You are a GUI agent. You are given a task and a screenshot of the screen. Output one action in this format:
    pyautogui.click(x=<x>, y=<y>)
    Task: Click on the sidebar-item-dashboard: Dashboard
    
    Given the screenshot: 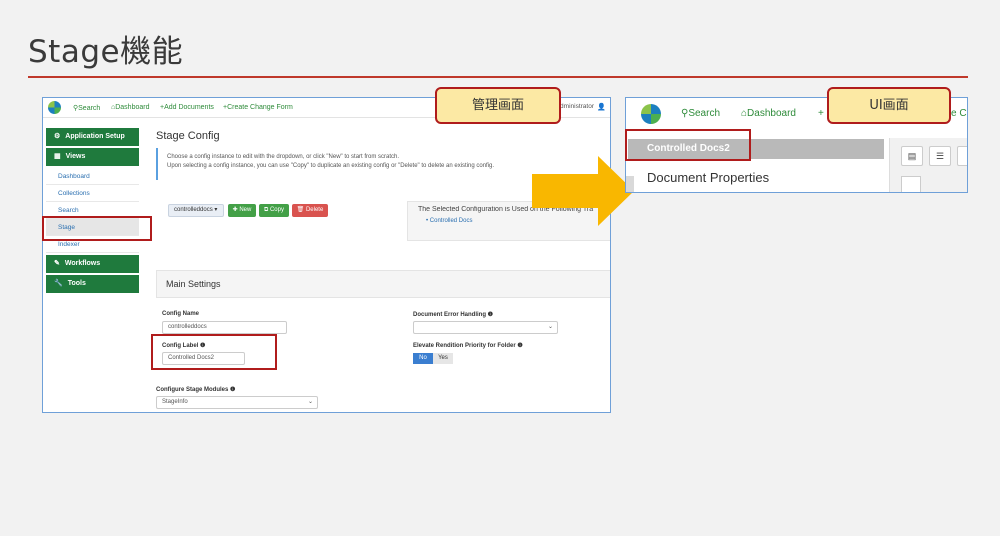 What is the action you would take?
    pyautogui.click(x=92, y=176)
    